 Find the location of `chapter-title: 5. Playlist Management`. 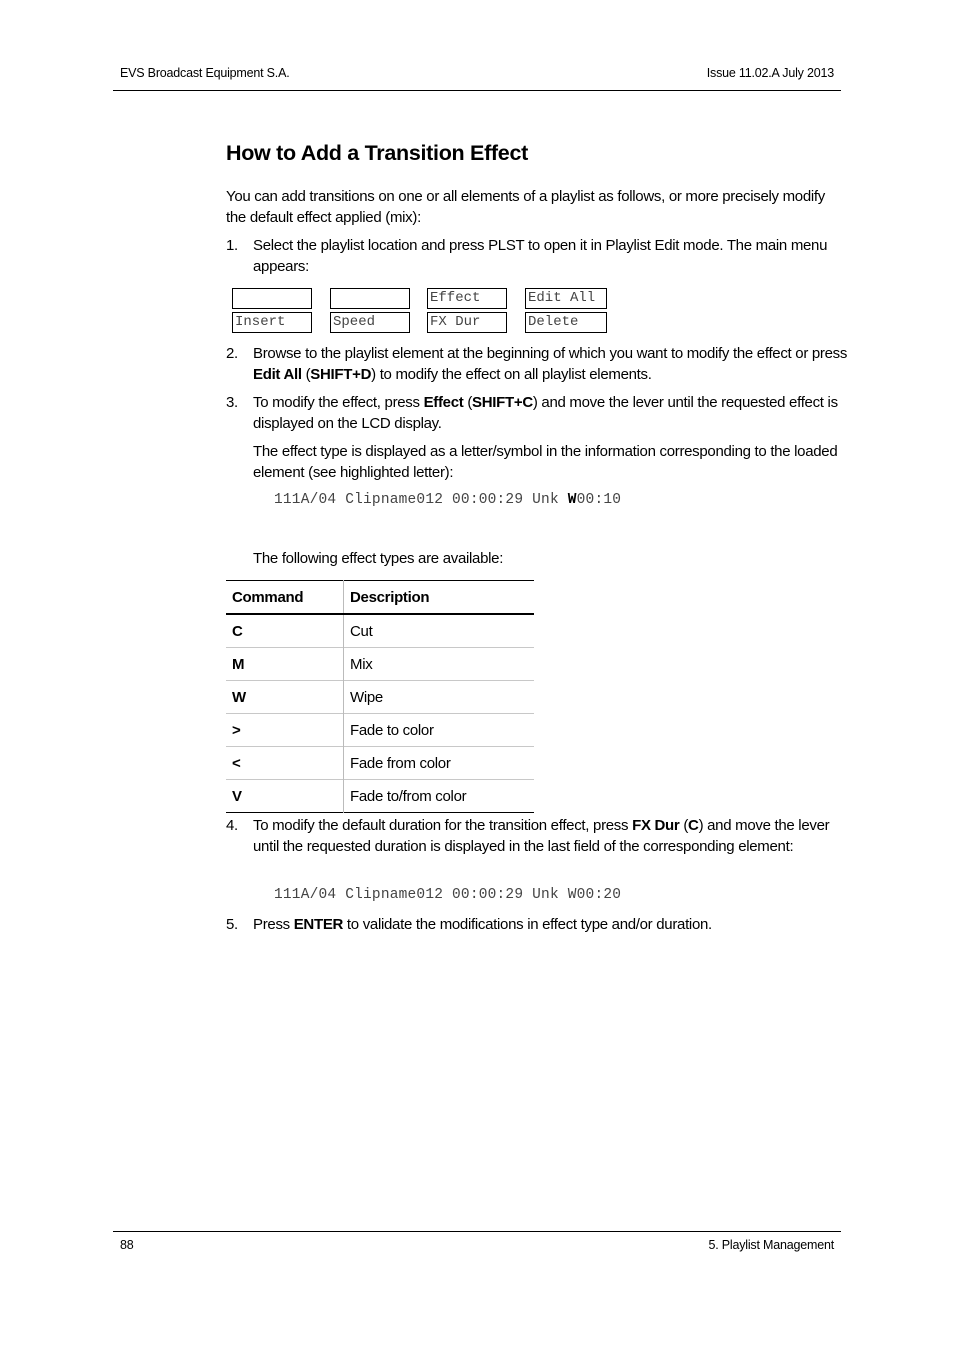

chapter-title: 5. Playlist Management is located at coordinates (771, 1245).